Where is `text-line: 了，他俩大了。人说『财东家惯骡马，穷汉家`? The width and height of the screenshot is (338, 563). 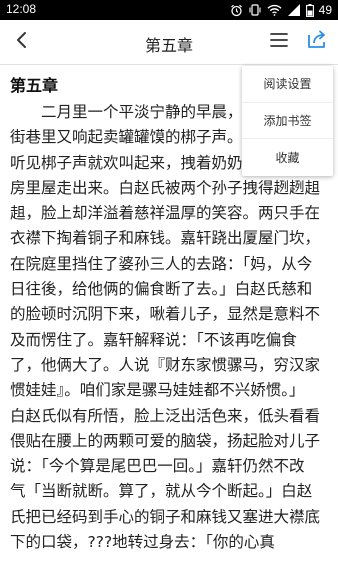 text-line: 了，他俩大了。人说『财东家惯骡马，穷汉家 is located at coordinates (165, 364).